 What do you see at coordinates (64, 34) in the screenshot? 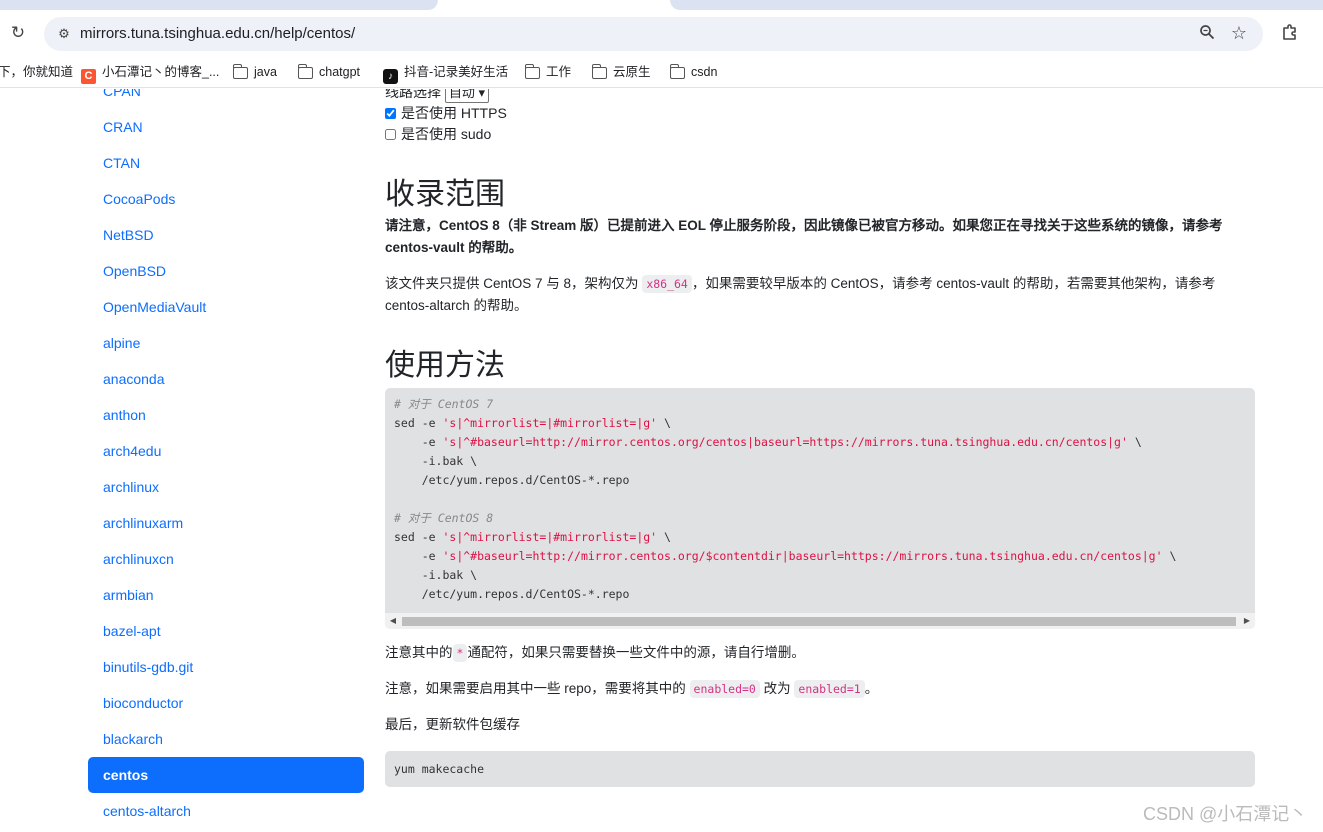
I see `site-info-icon: ⚙` at bounding box center [64, 34].